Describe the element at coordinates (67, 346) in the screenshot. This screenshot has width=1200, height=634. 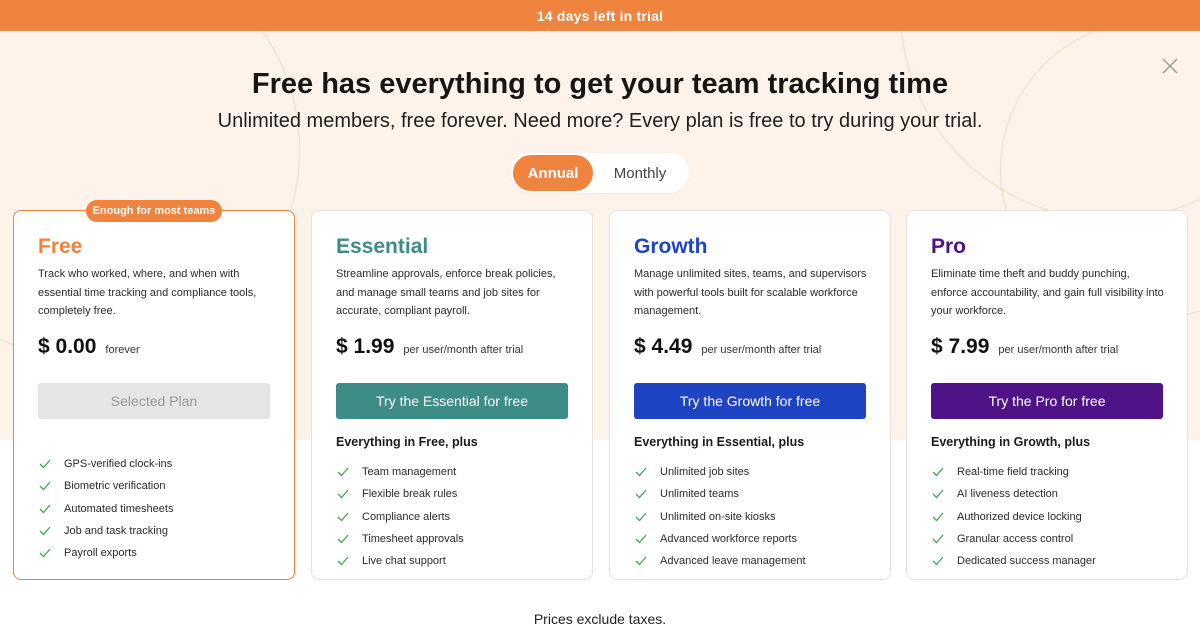
I see `price-amount: $ 0.00` at that location.